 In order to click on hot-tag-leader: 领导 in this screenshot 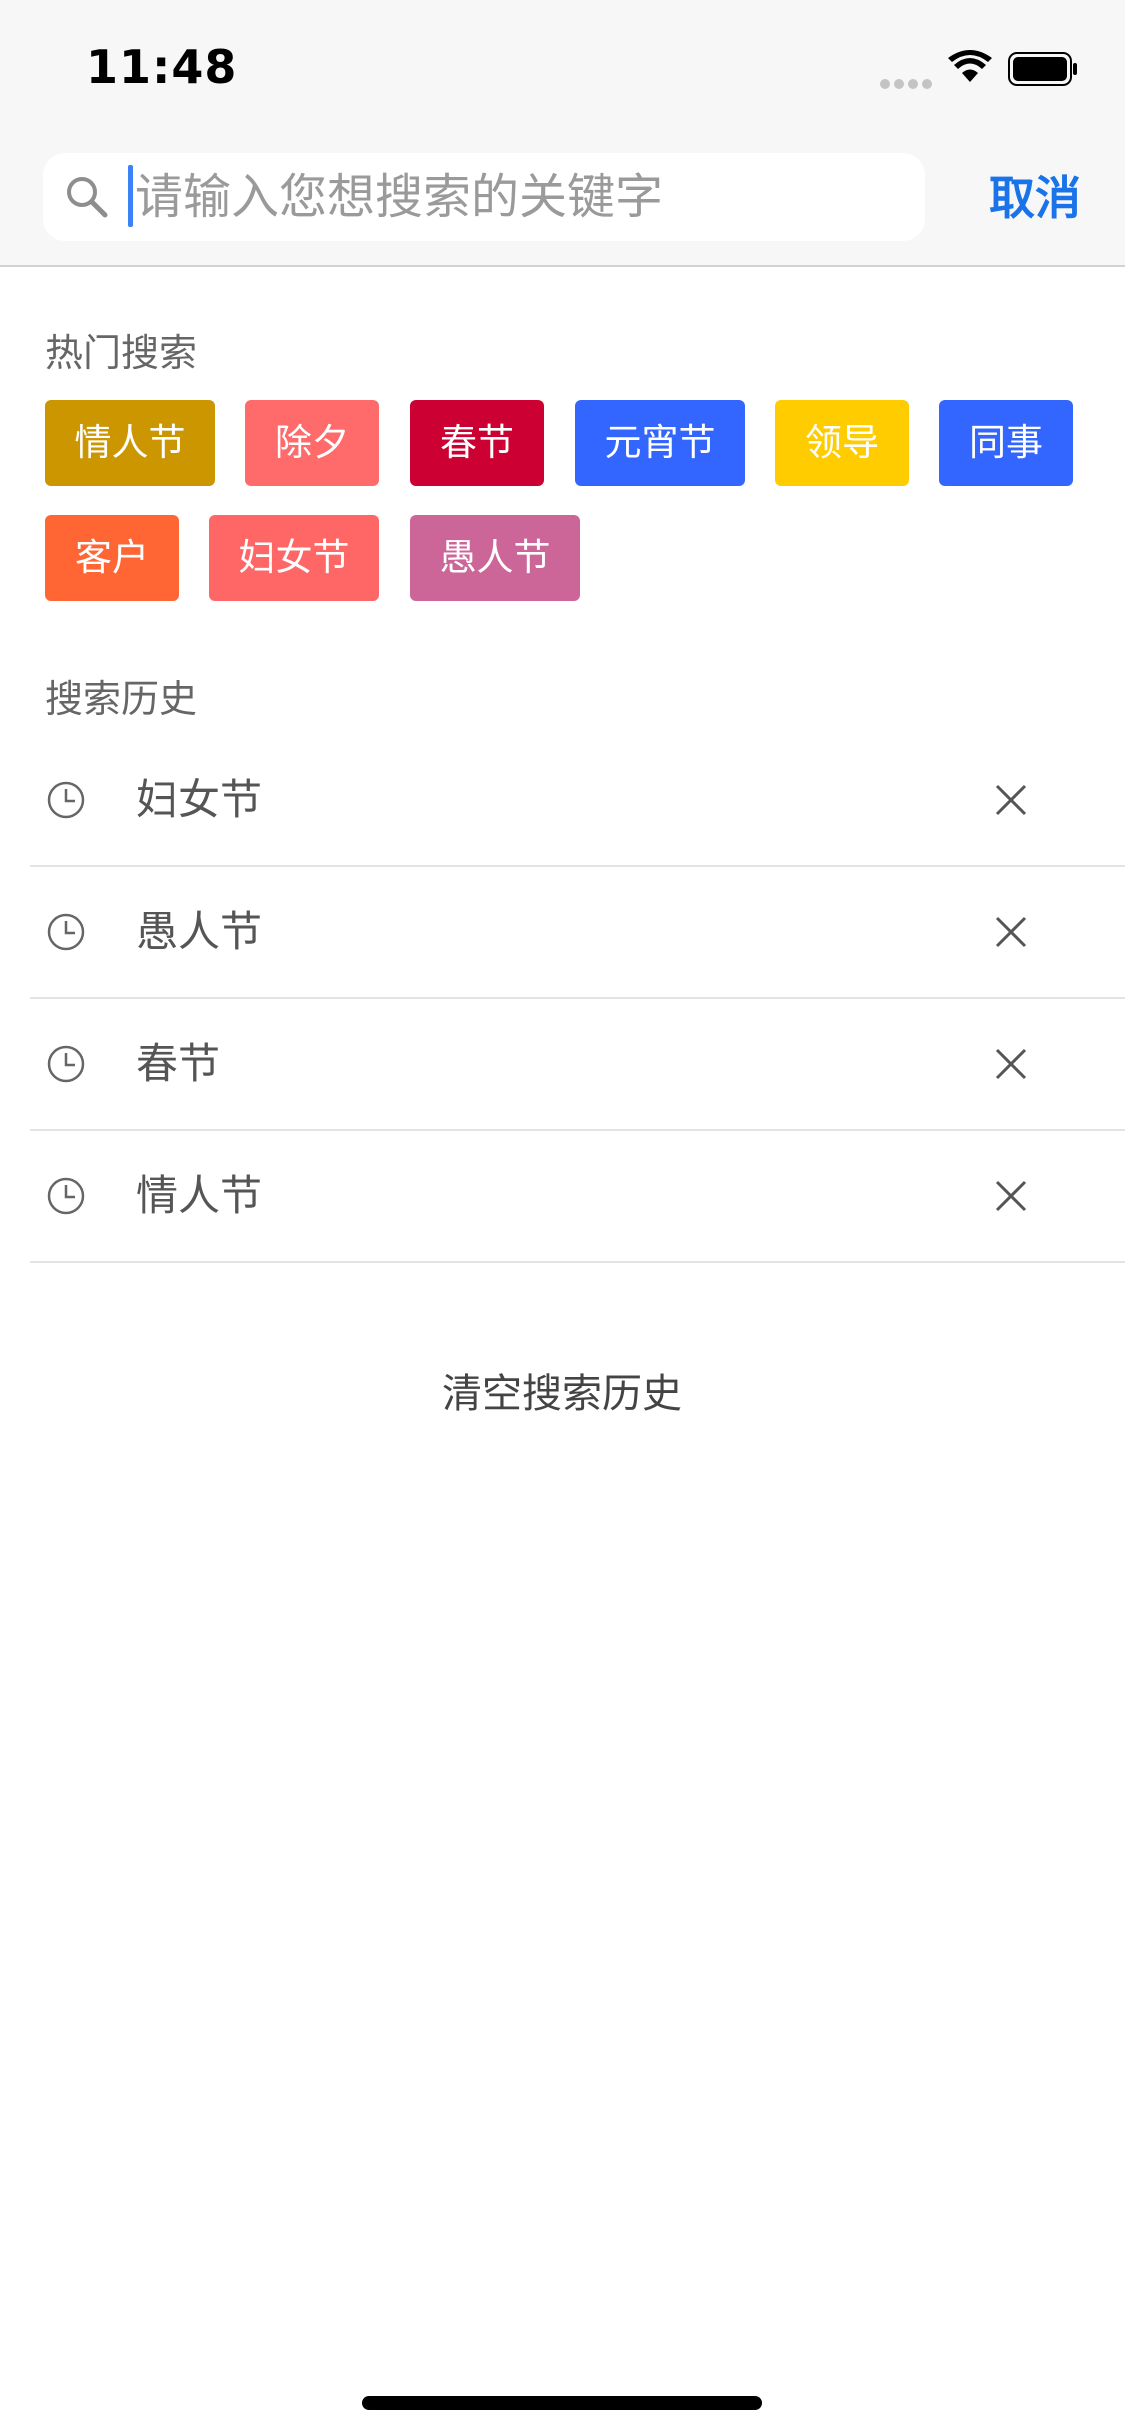, I will do `click(842, 443)`.